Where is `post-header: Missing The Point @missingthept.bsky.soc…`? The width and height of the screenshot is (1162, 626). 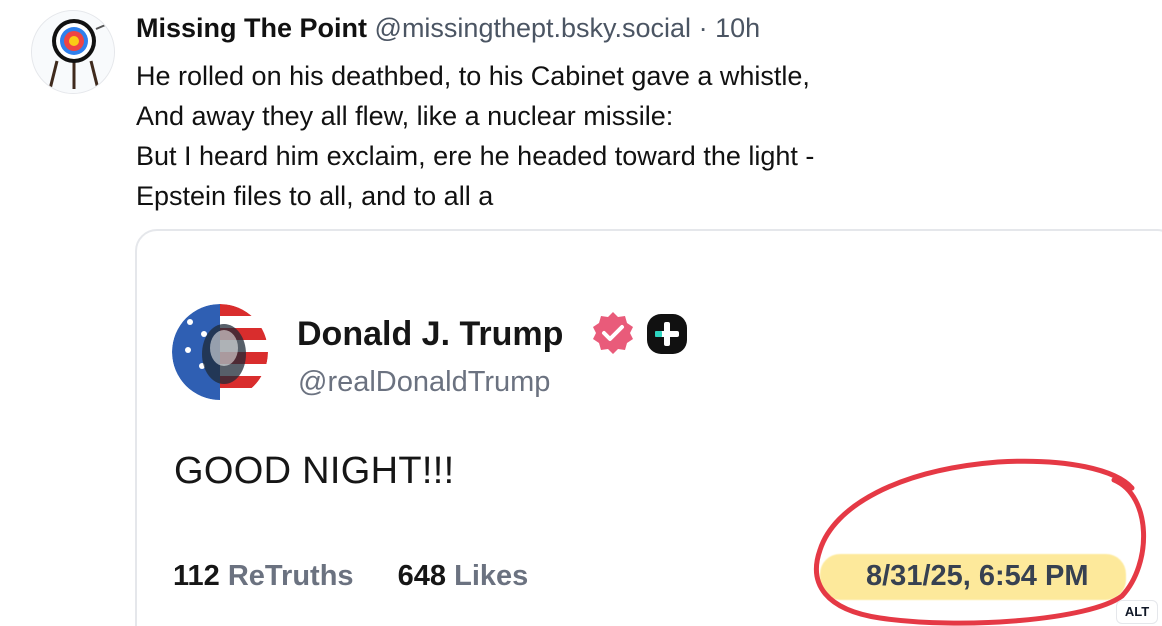
post-header: Missing The Point @missingthept.bsky.soc… is located at coordinates (448, 28).